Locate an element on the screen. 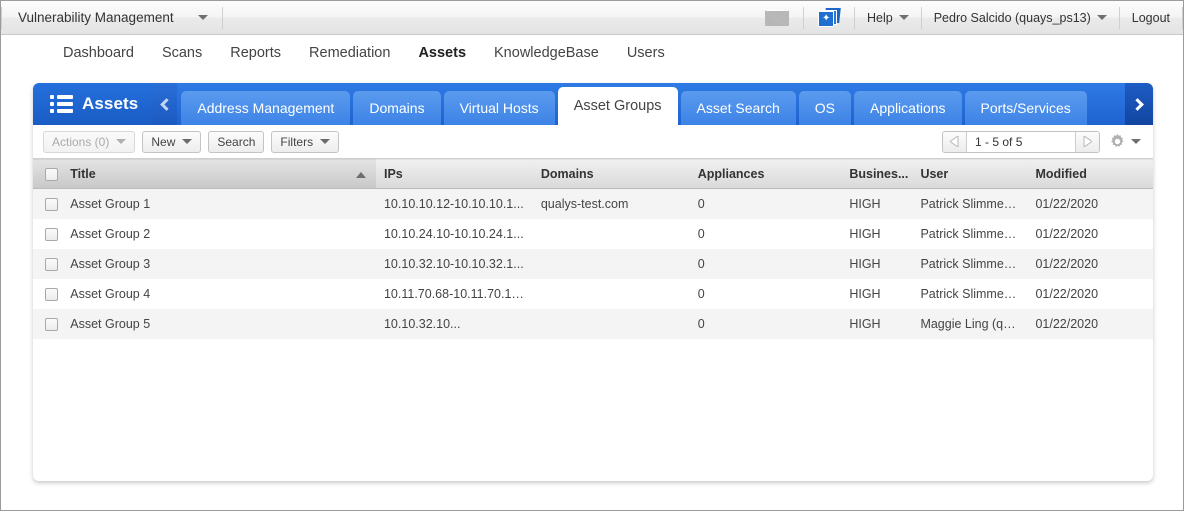 Image resolution: width=1184 pixels, height=511 pixels. triangle-left-icon is located at coordinates (954, 141).